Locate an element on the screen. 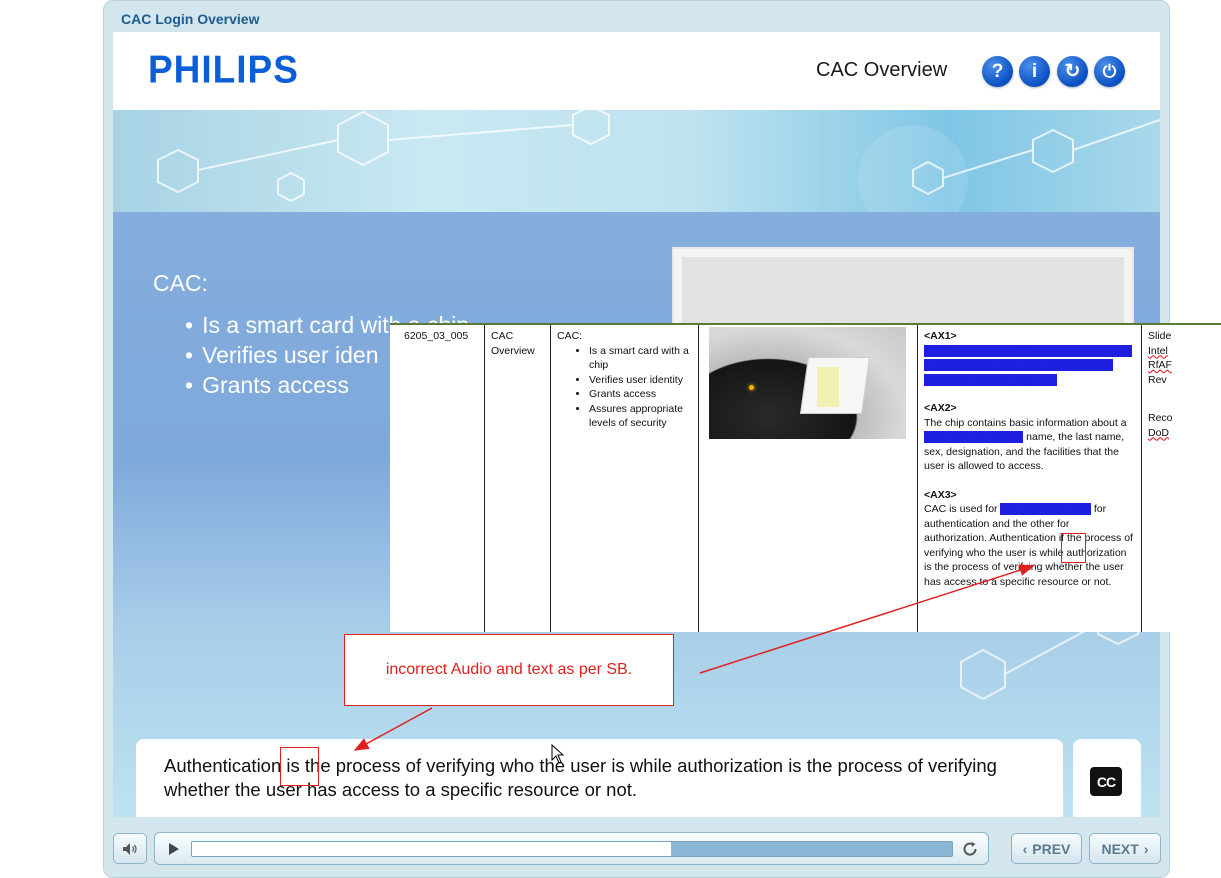  storyboard-onscreen-item: Verifies user identity is located at coordinates (640, 380).